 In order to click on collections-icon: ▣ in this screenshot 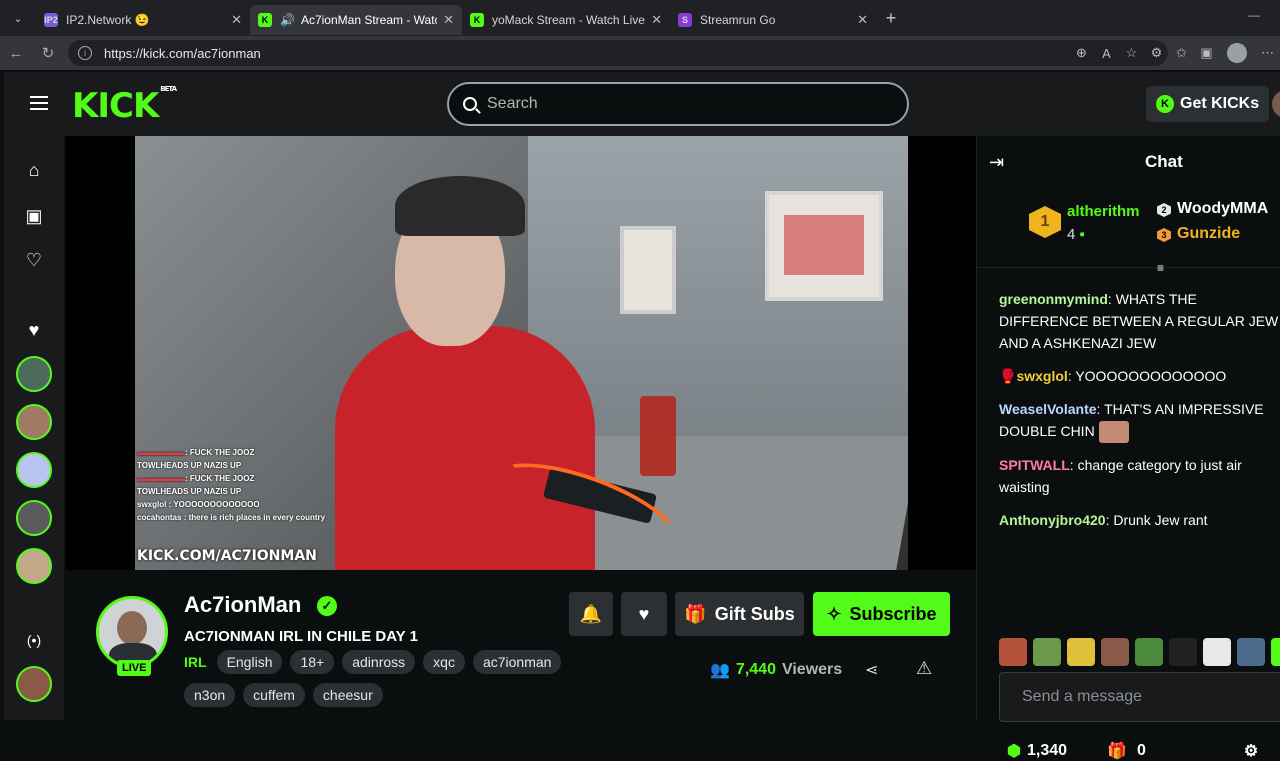, I will do `click(1206, 53)`.